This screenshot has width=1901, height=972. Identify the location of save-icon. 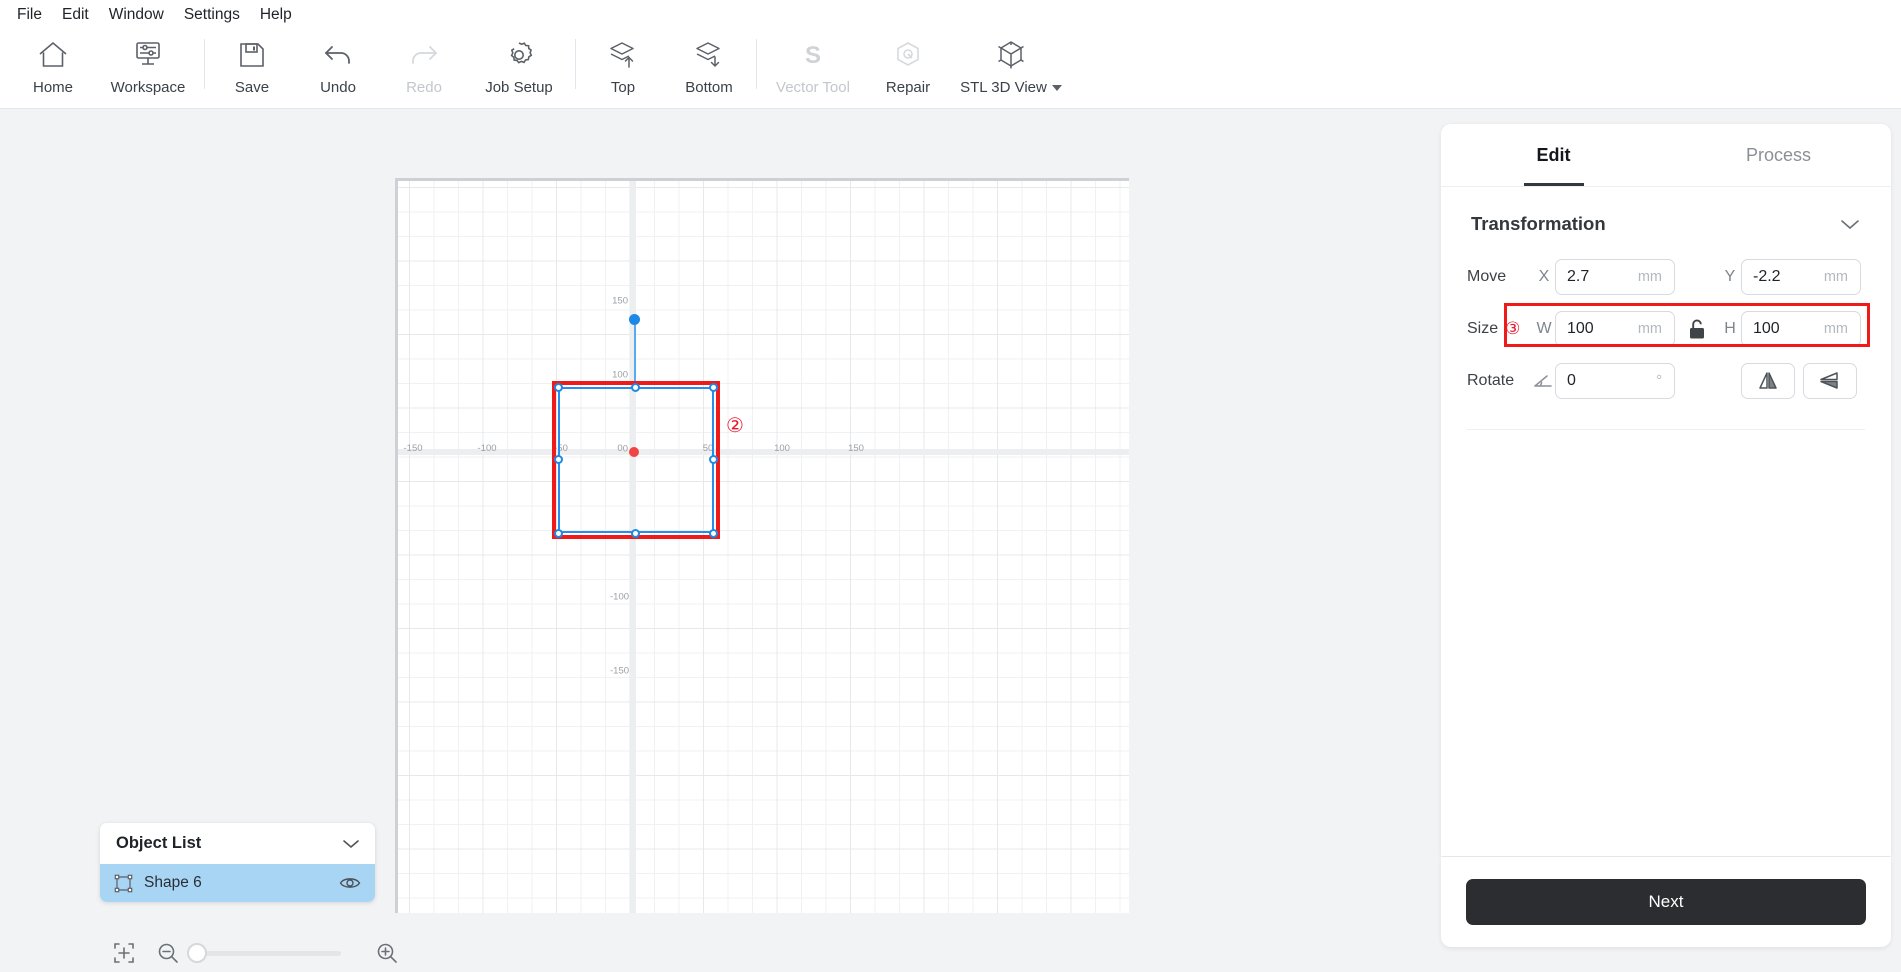
(252, 55).